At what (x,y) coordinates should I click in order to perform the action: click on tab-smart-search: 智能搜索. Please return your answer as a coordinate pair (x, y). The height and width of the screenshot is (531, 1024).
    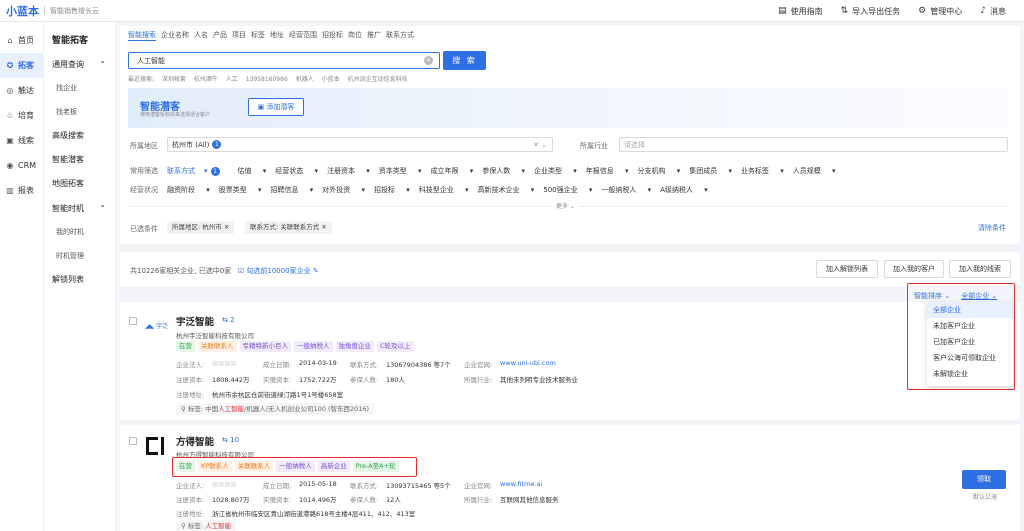
    Looking at the image, I should click on (142, 35).